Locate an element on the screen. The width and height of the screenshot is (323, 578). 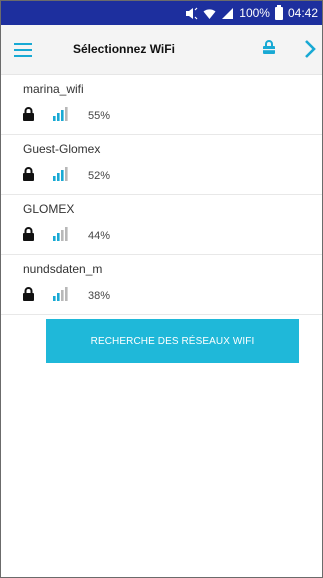
app-bar: Sélectionnez WiFi is located at coordinates (161, 50).